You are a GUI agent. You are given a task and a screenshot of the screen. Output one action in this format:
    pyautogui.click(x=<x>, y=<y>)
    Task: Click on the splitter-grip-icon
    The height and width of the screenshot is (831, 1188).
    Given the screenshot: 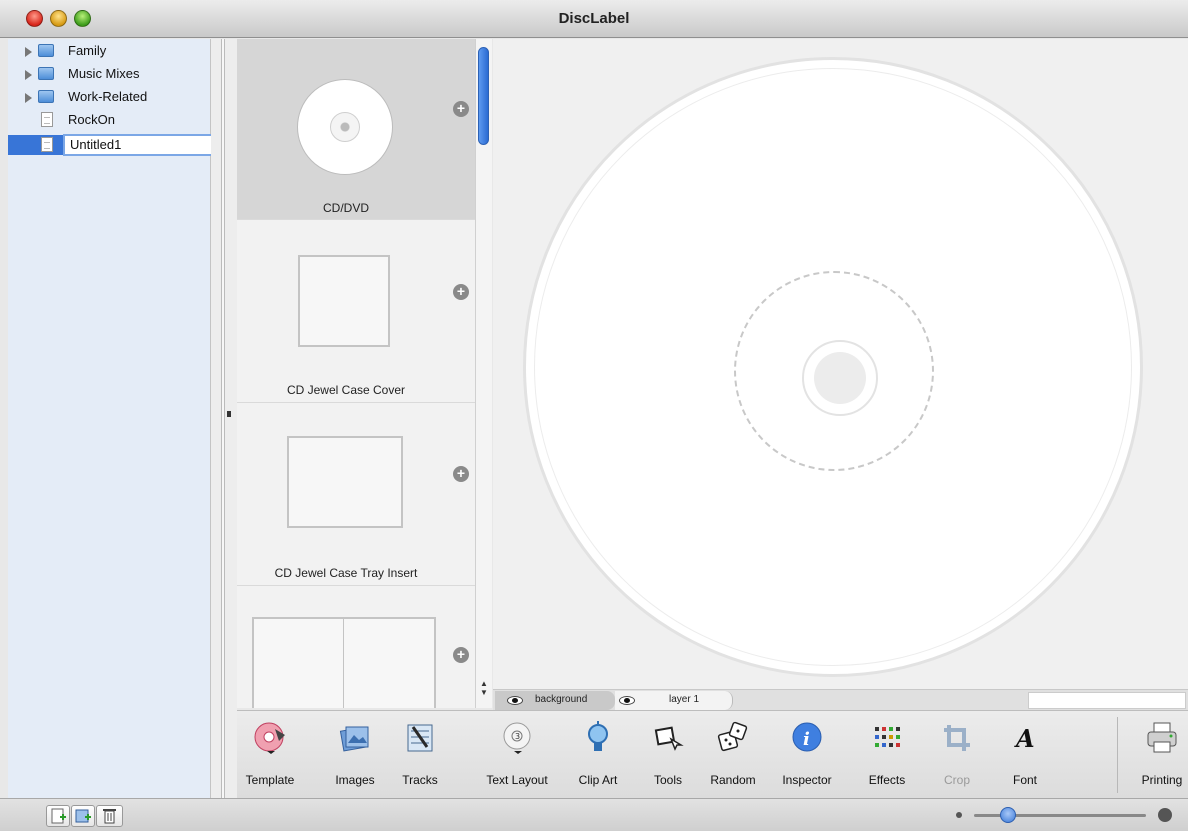 What is the action you would take?
    pyautogui.click(x=229, y=414)
    